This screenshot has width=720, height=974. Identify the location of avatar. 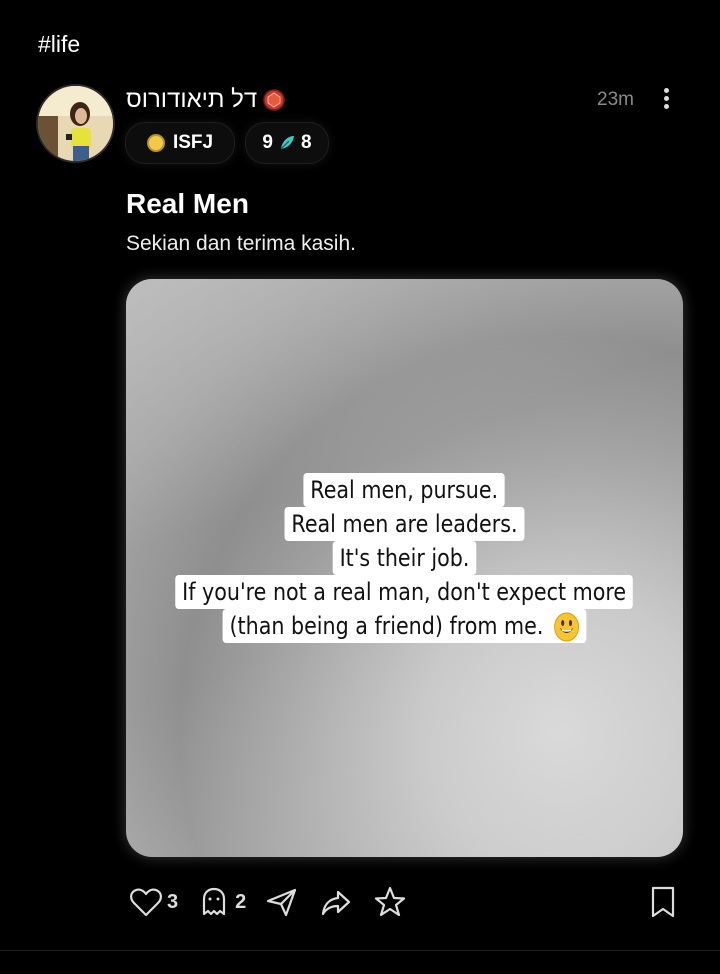
(75, 123).